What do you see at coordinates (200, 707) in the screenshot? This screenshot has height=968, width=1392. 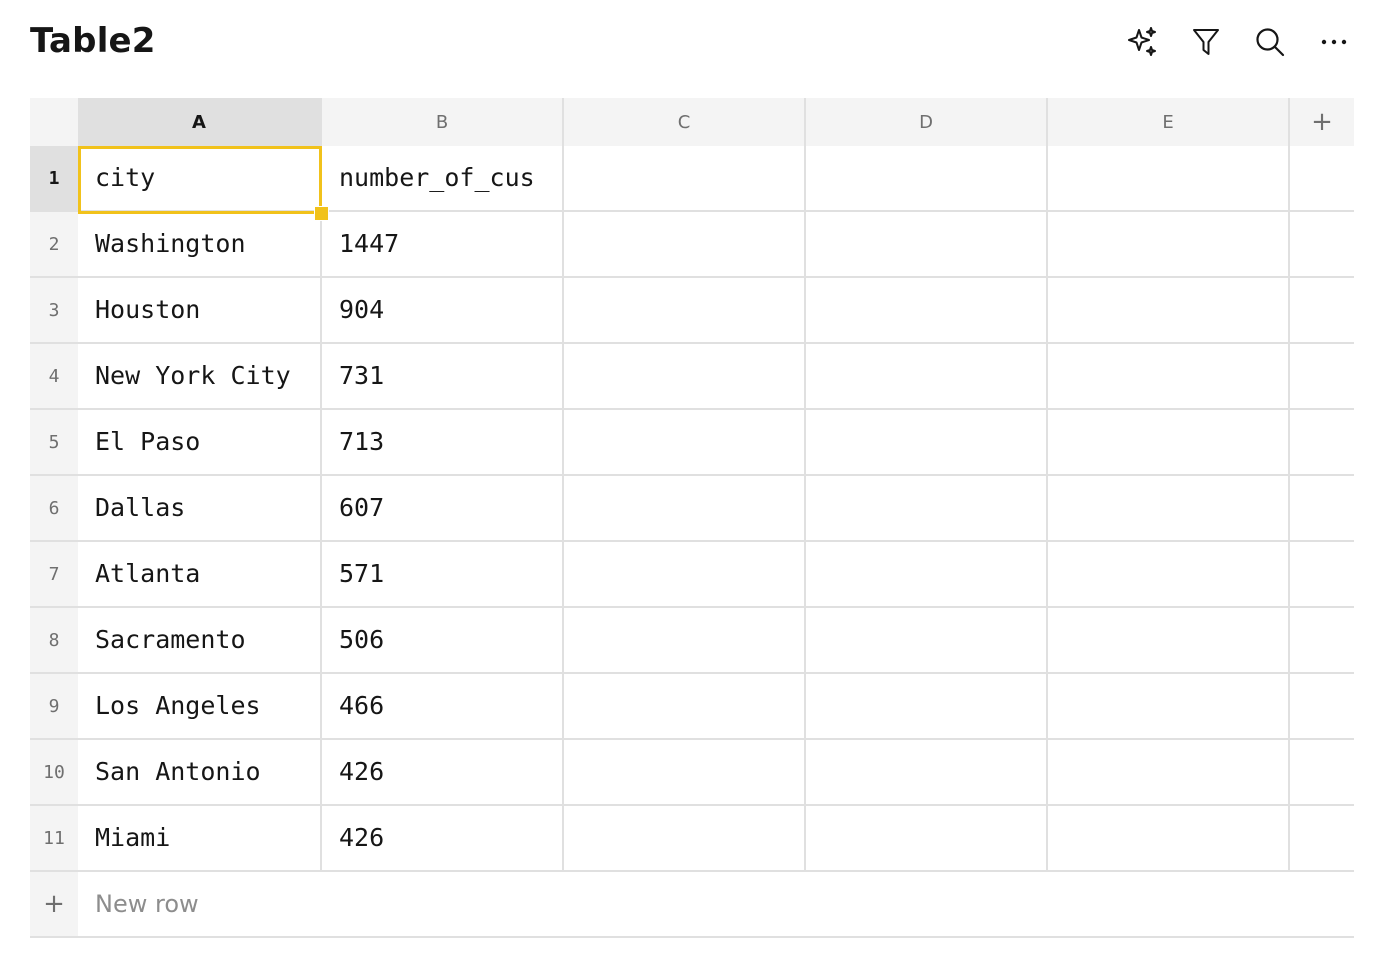 I see `cell-a: Los Angeles` at bounding box center [200, 707].